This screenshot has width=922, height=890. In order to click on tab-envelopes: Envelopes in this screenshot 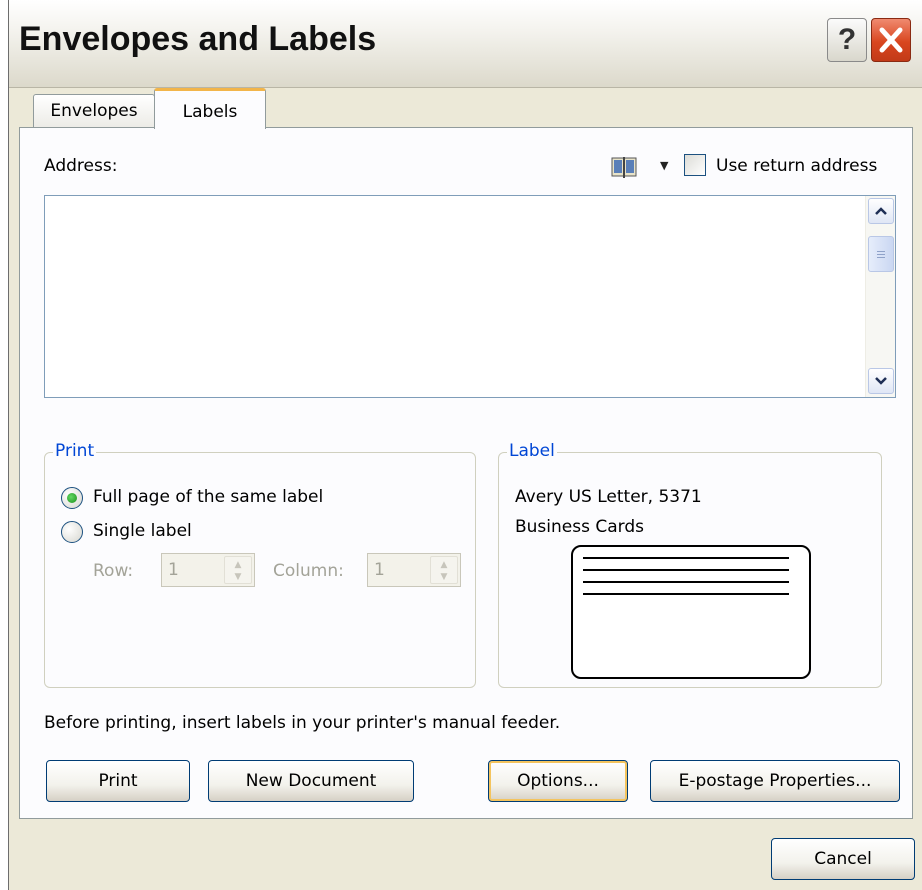, I will do `click(94, 111)`.